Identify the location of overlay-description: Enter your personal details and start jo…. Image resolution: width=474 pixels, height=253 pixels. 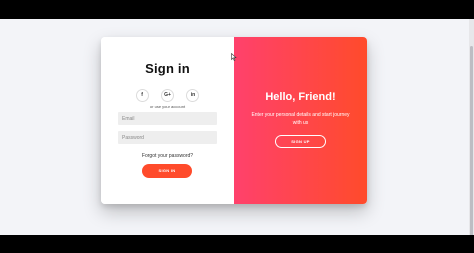
(300, 119).